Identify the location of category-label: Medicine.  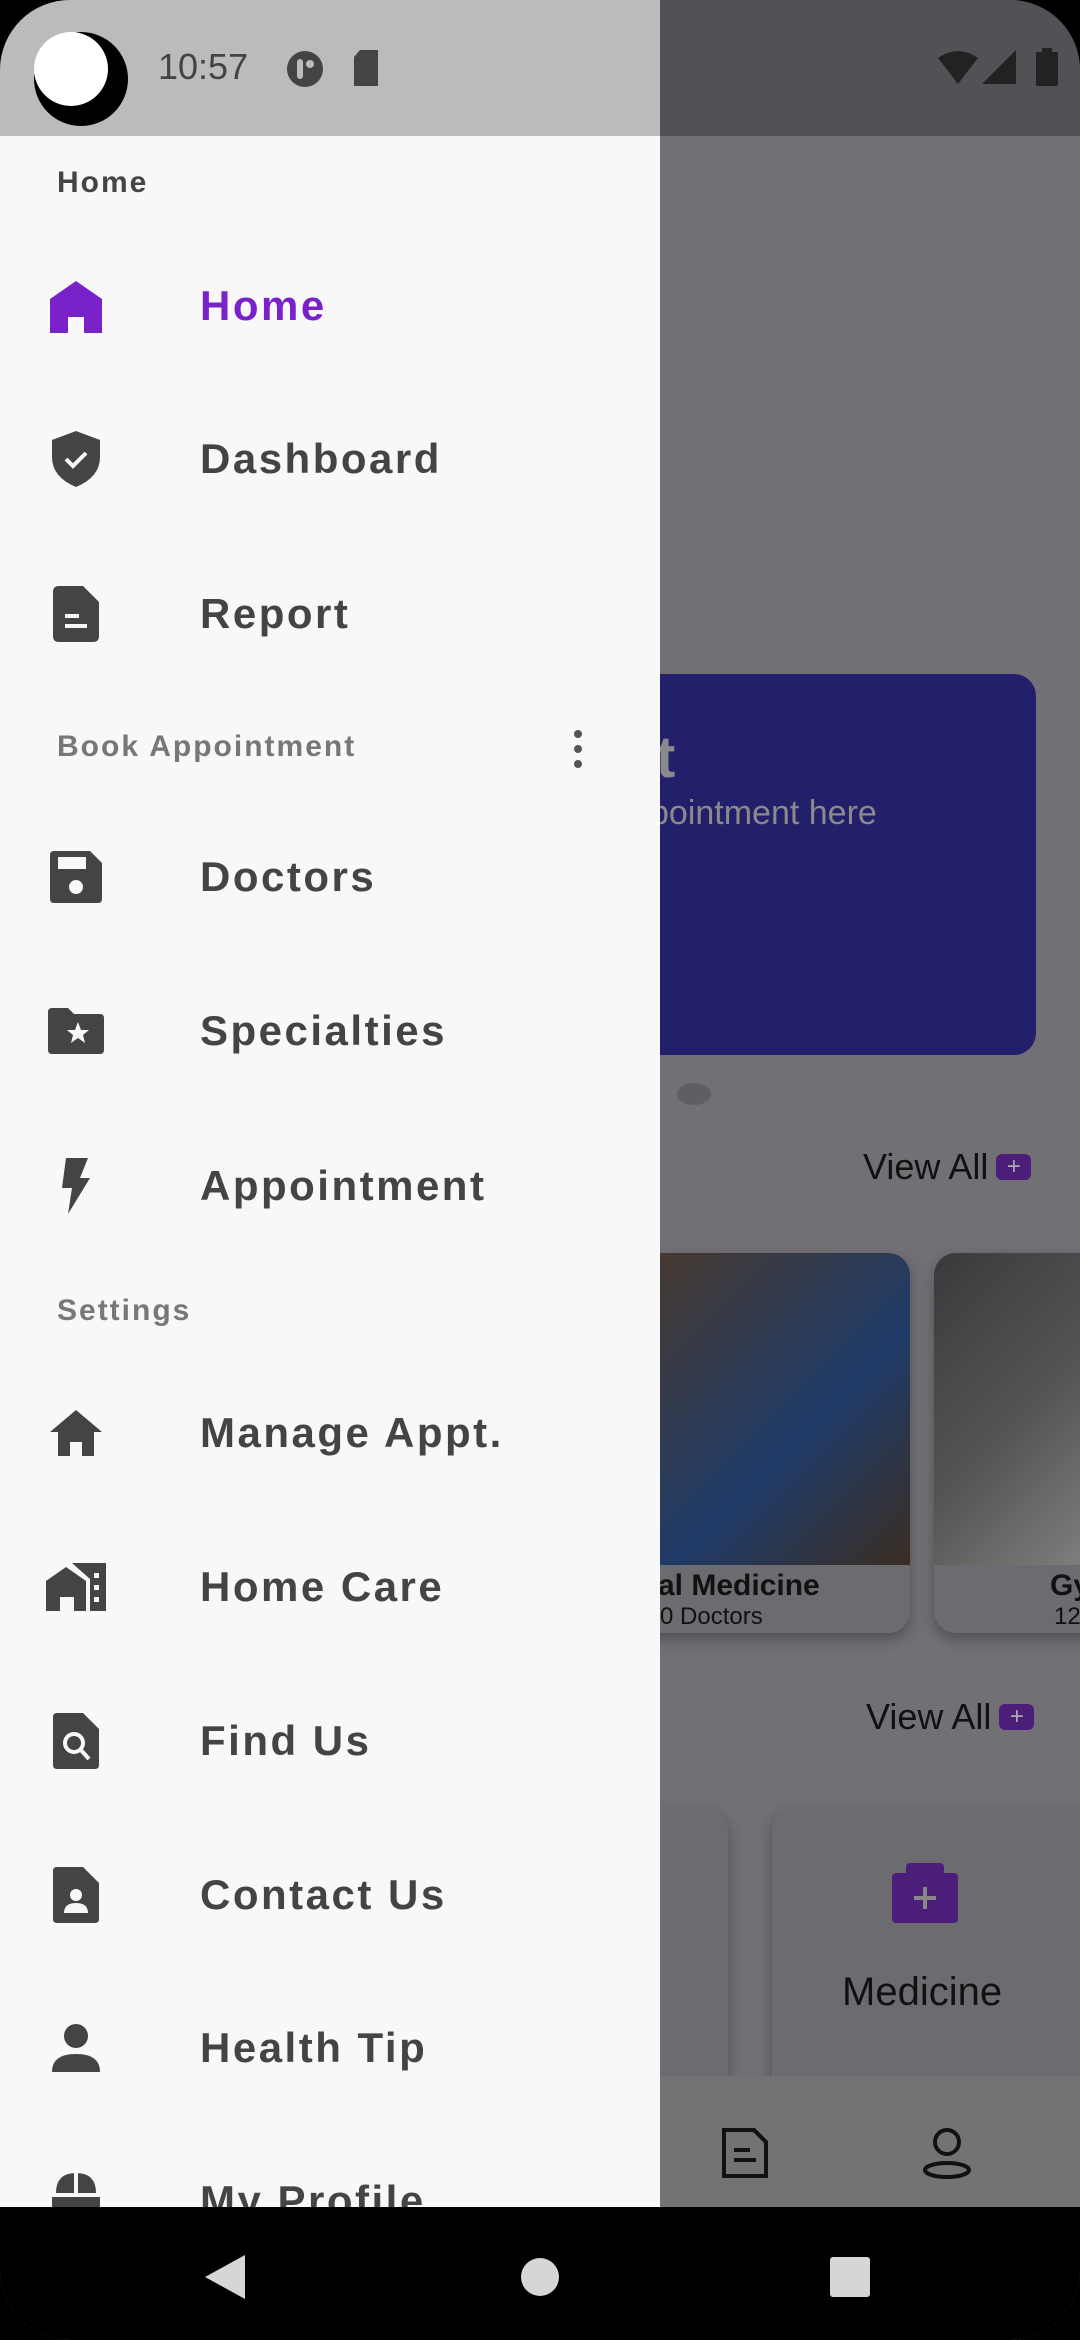
(922, 1992).